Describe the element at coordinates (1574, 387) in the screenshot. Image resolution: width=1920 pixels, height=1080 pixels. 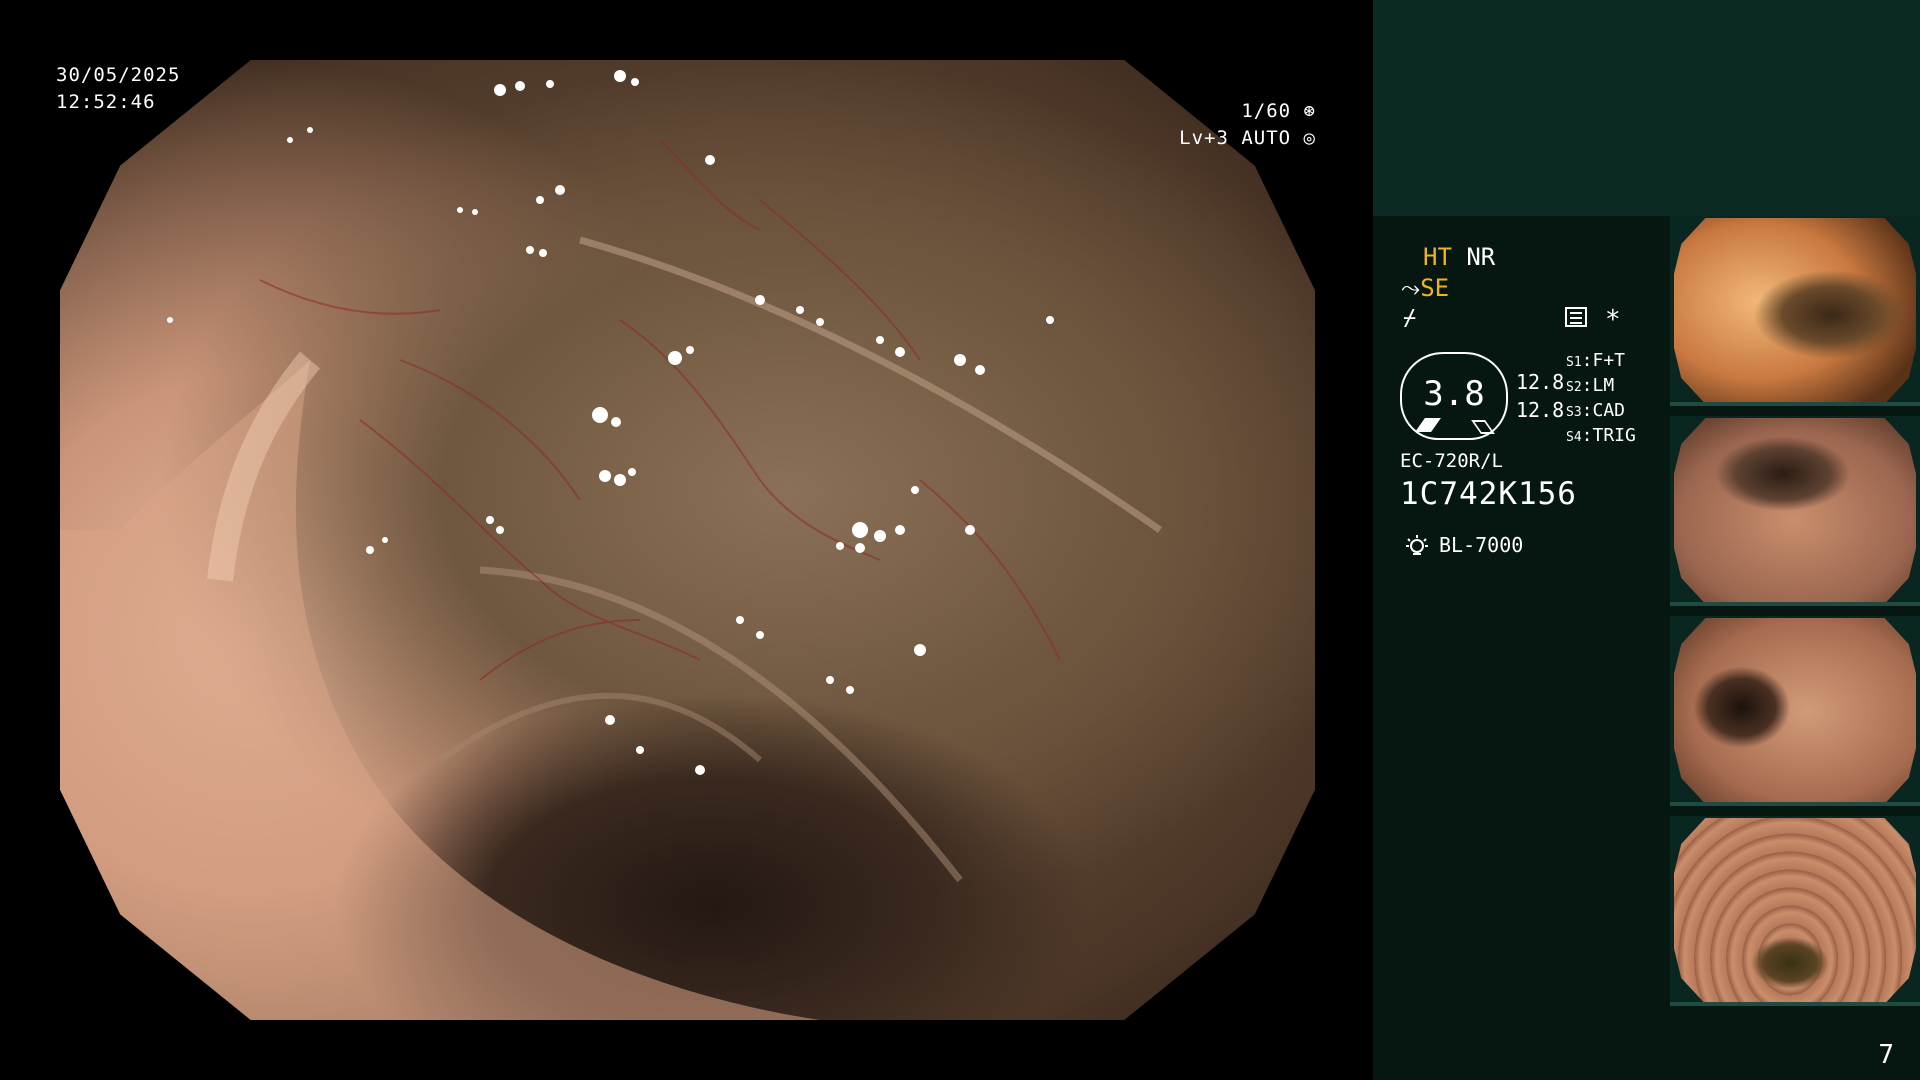
I see `scene-key: S2` at that location.